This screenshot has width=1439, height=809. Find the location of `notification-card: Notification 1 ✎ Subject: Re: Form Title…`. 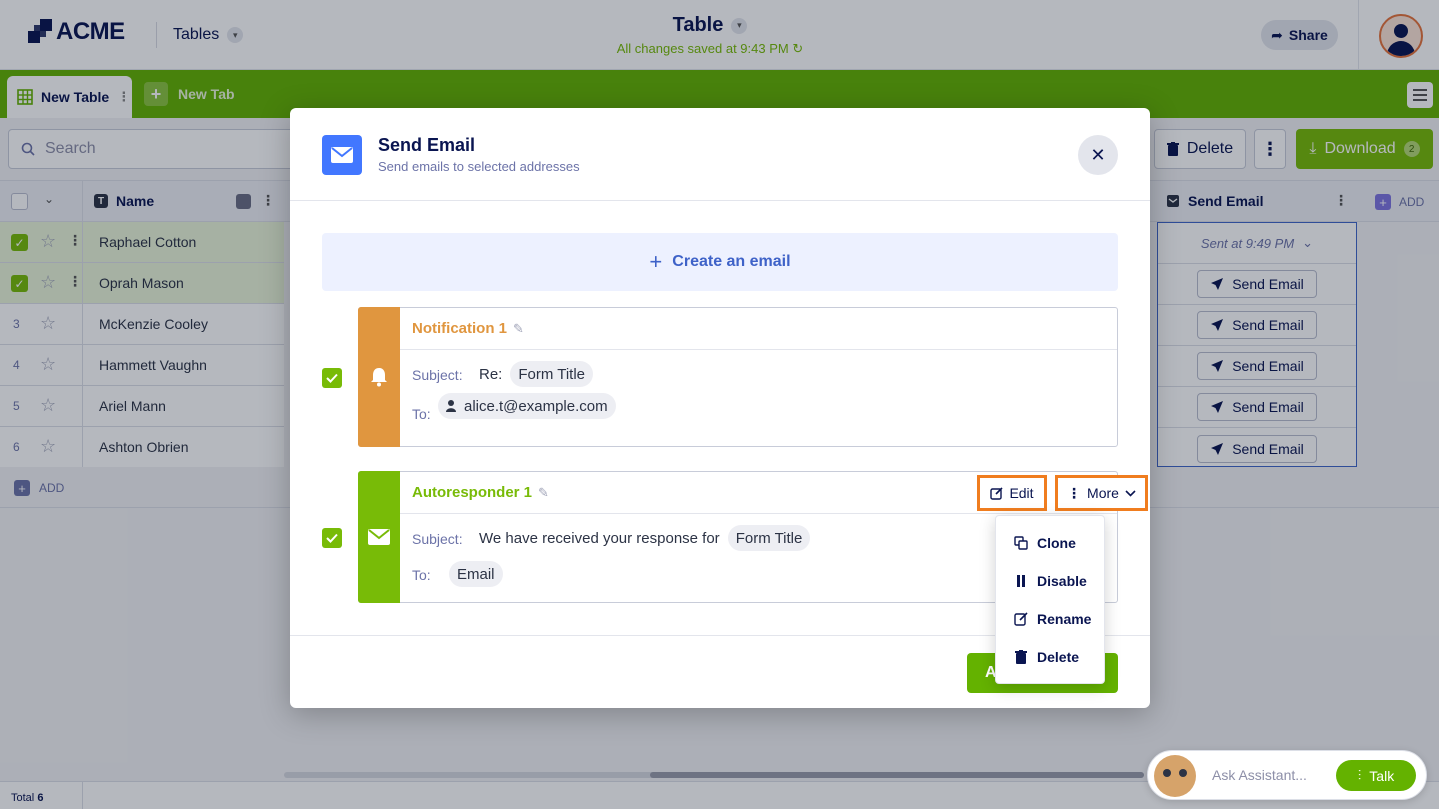

notification-card: Notification 1 ✎ Subject: Re: Form Title… is located at coordinates (738, 377).